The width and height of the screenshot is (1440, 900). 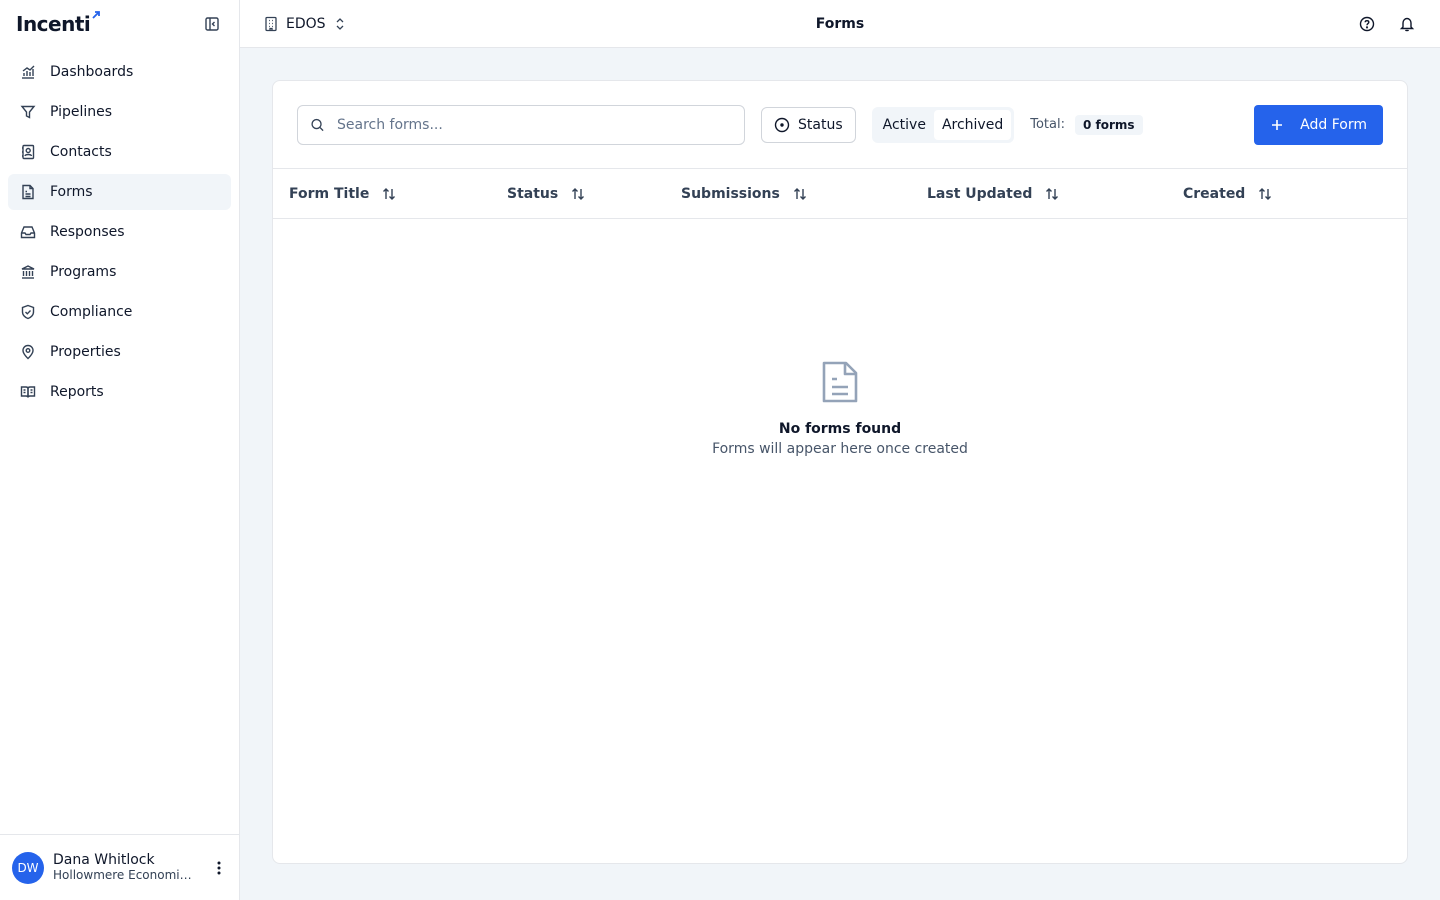 What do you see at coordinates (1387, 24) in the screenshot?
I see `top-actions` at bounding box center [1387, 24].